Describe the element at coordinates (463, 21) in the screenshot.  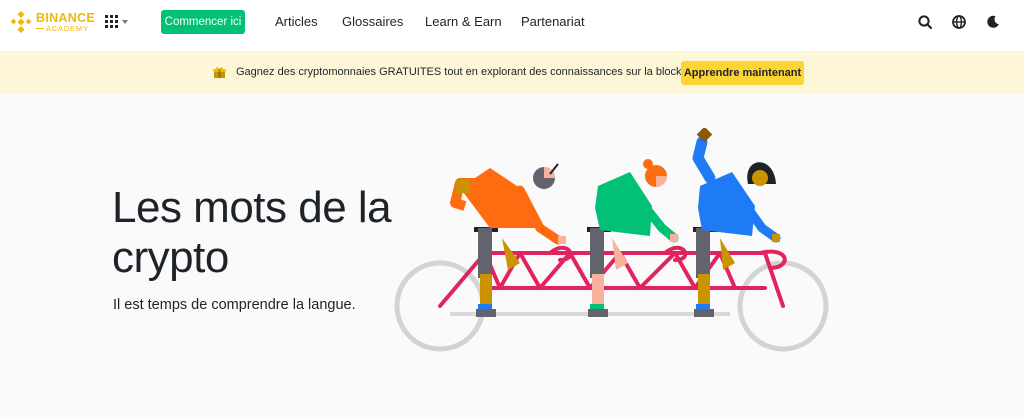
I see `nav-learn-and-earn: Learn & Earn` at that location.